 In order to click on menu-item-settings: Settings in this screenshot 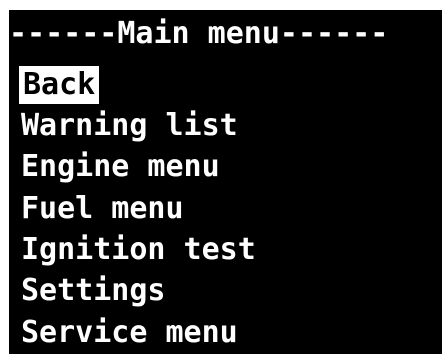, I will do `click(93, 291)`.